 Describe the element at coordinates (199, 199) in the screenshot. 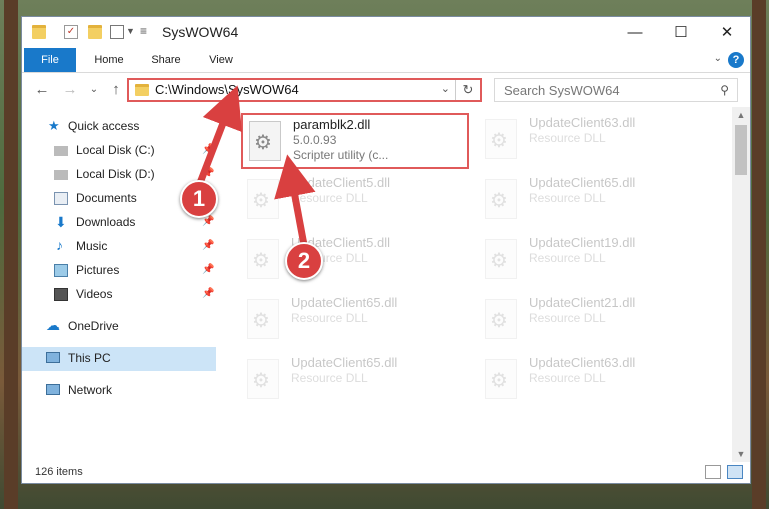

I see `callout-1: 1` at that location.